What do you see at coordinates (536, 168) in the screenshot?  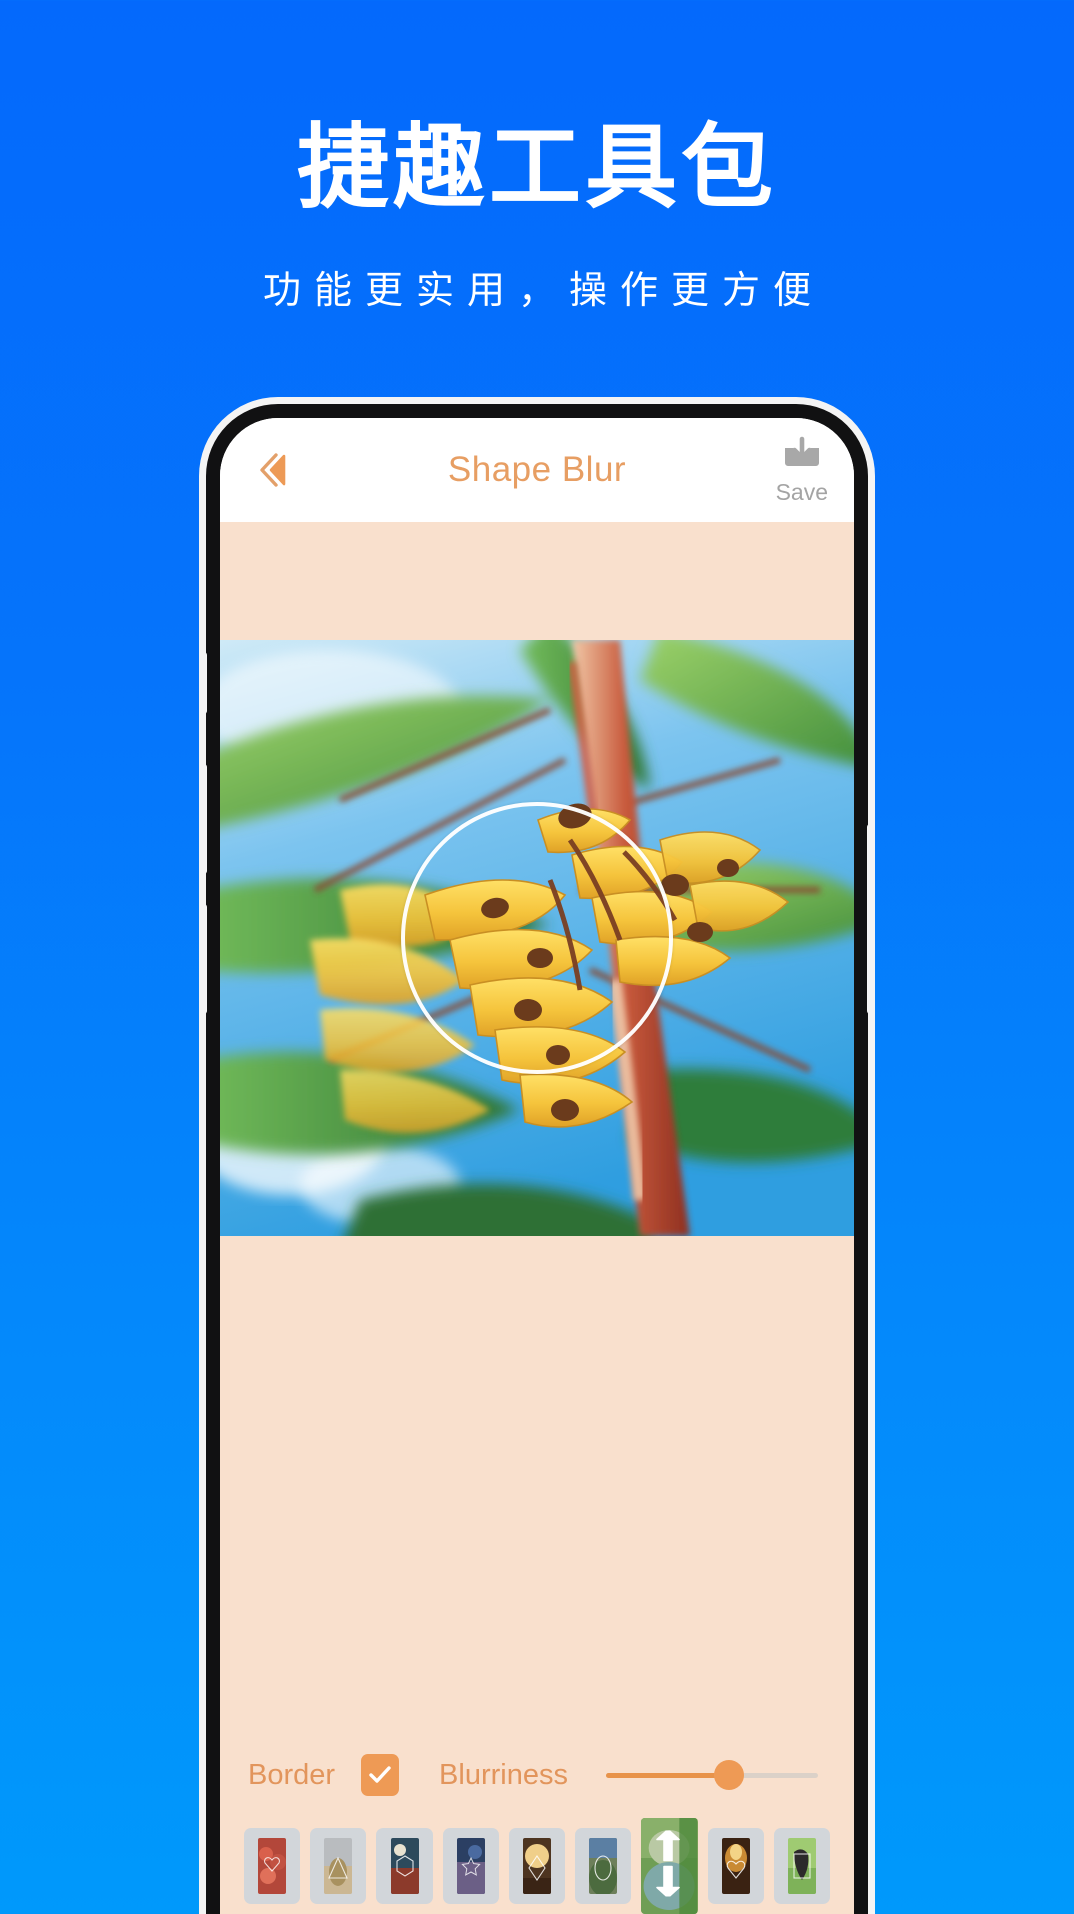 I see `promo-title: 捷趣工具包` at bounding box center [536, 168].